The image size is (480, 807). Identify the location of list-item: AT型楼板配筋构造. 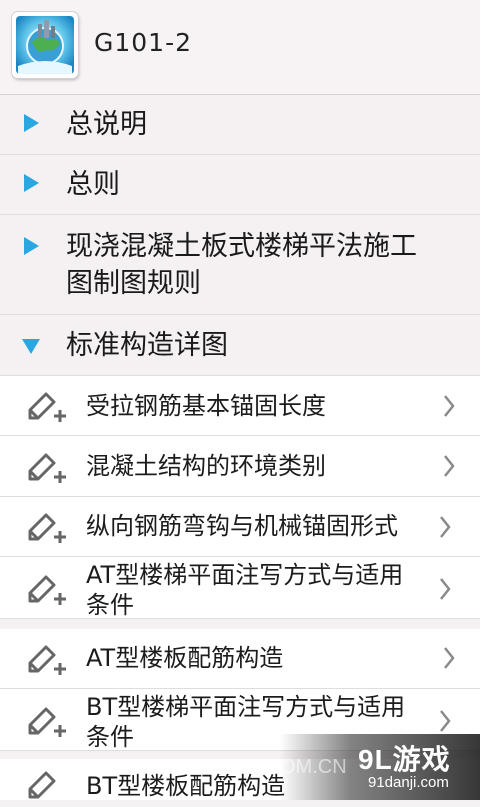
(240, 659).